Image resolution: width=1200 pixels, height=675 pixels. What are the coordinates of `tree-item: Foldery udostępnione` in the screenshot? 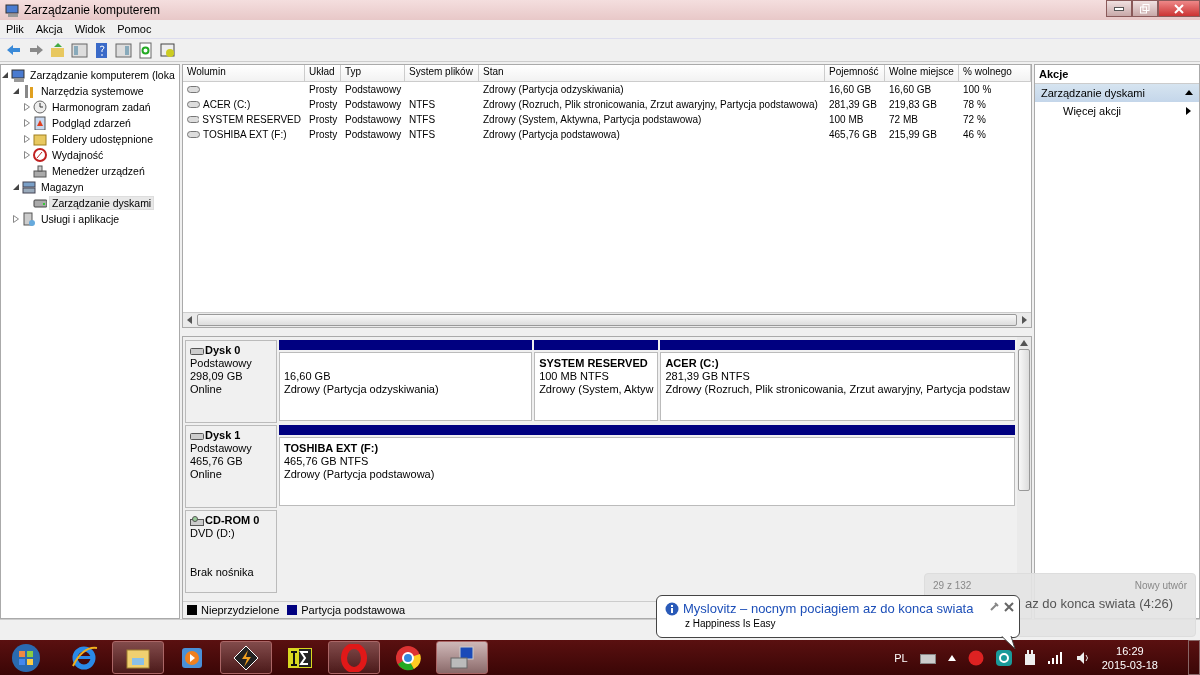 It's located at (102, 139).